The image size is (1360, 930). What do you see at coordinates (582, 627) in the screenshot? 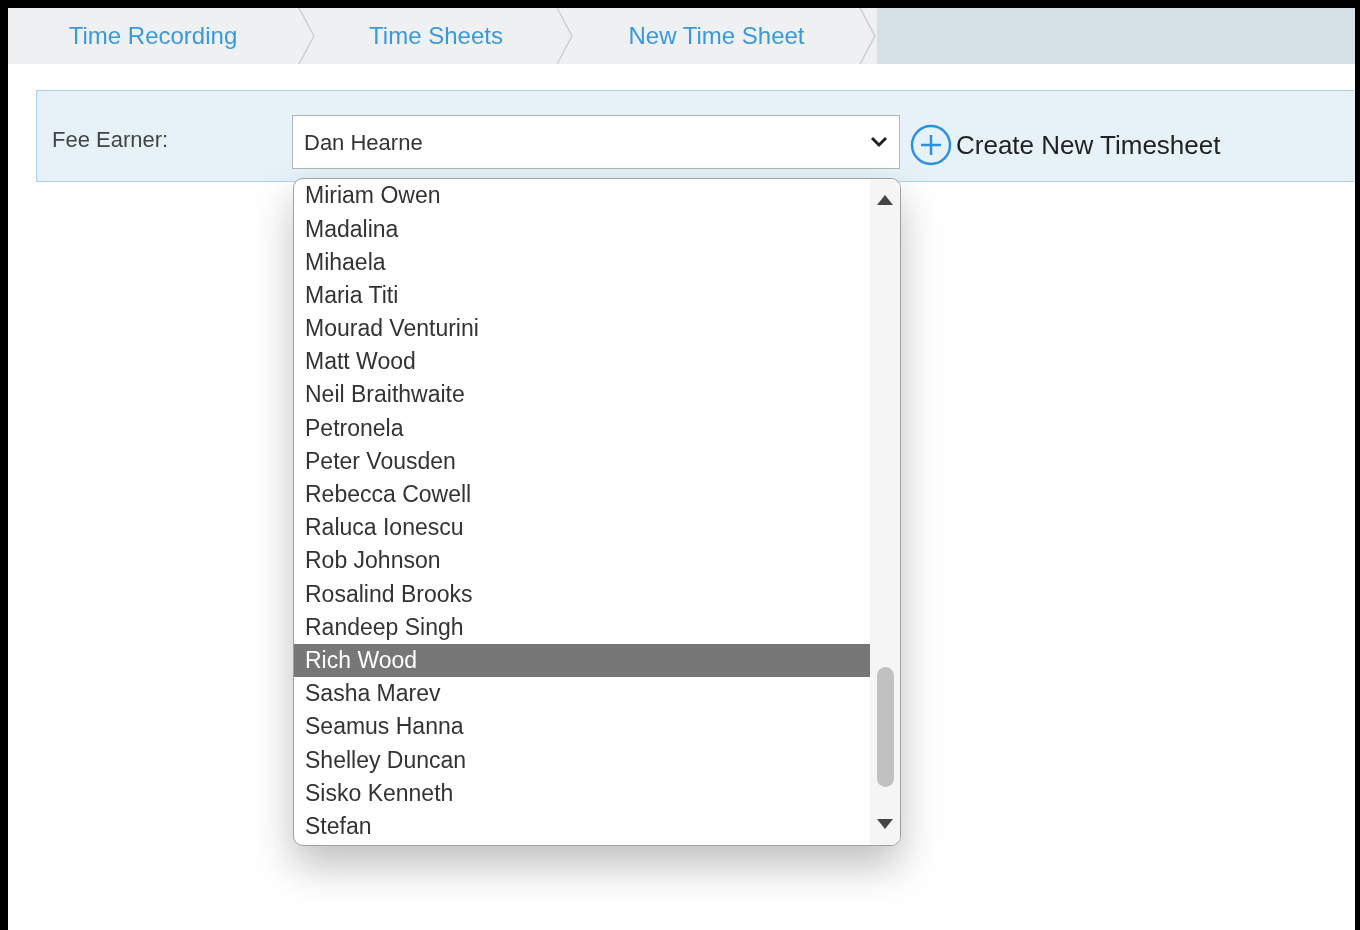
I see `dropdown-option: Randeep Singh` at bounding box center [582, 627].